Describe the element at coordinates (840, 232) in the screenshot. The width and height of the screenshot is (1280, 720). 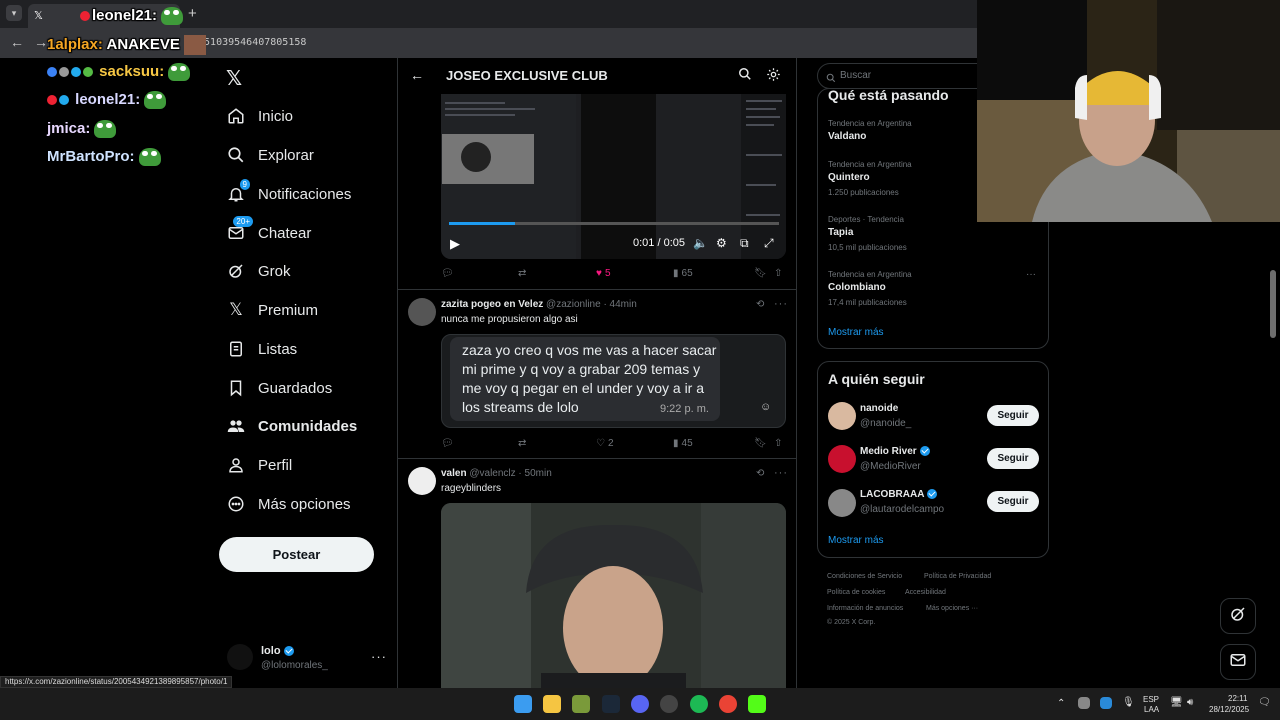
I see `trend-name: Tapia` at that location.